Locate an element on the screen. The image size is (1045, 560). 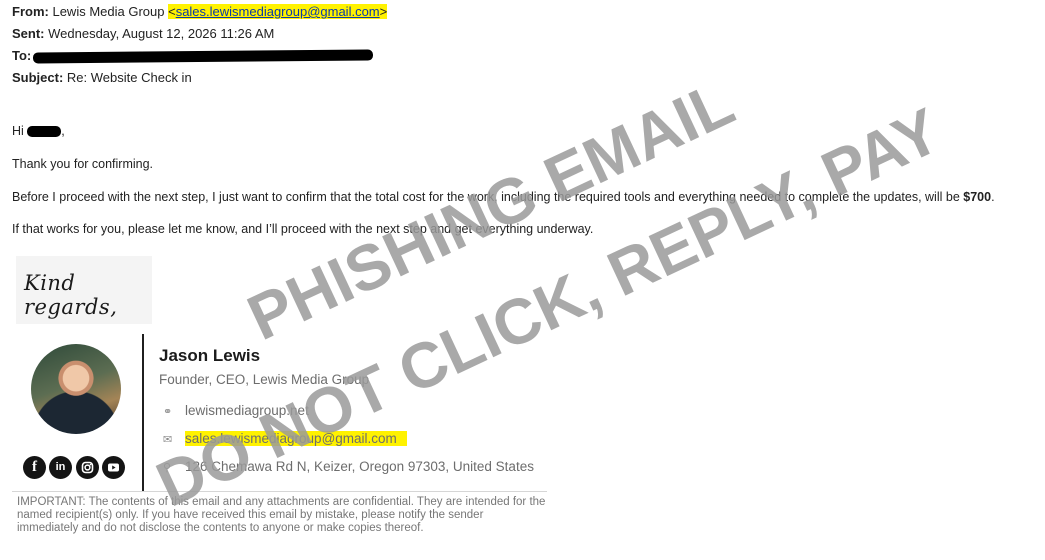
from-email-link: sales.lewismediagroup@gmail.com is located at coordinates (278, 11).